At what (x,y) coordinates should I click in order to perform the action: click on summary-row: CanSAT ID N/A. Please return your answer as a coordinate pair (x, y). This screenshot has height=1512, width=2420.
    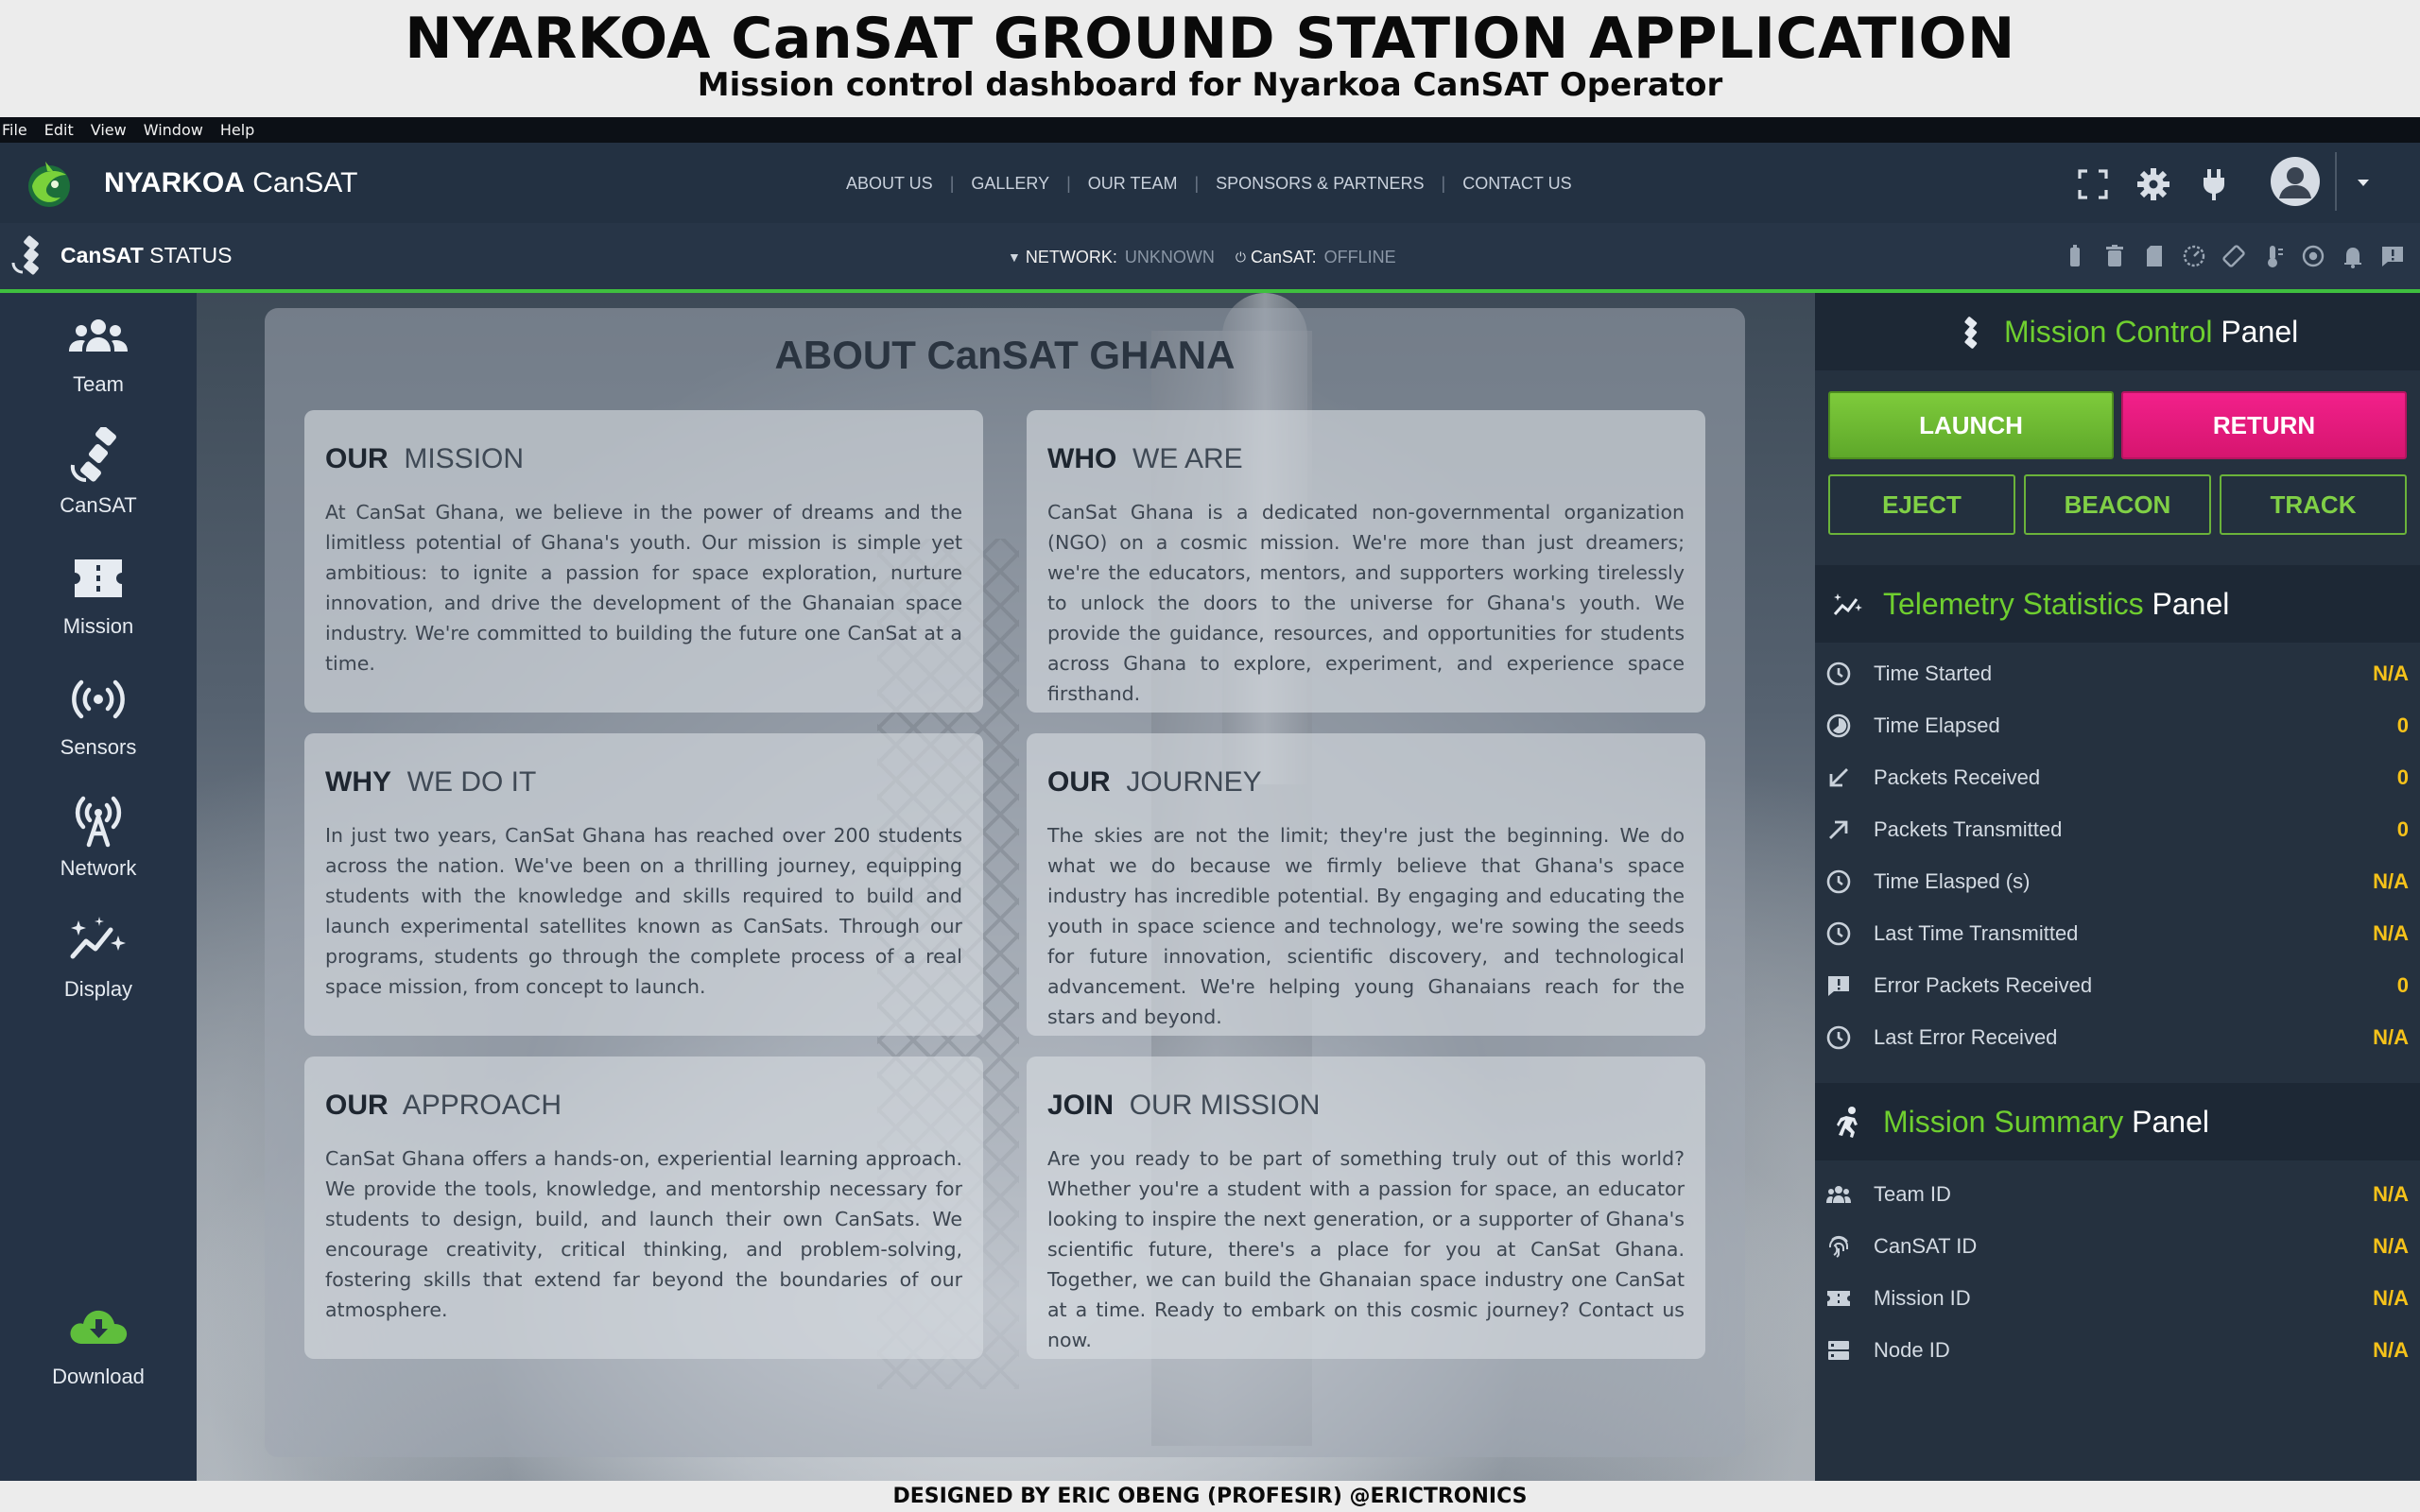
    Looking at the image, I should click on (2117, 1247).